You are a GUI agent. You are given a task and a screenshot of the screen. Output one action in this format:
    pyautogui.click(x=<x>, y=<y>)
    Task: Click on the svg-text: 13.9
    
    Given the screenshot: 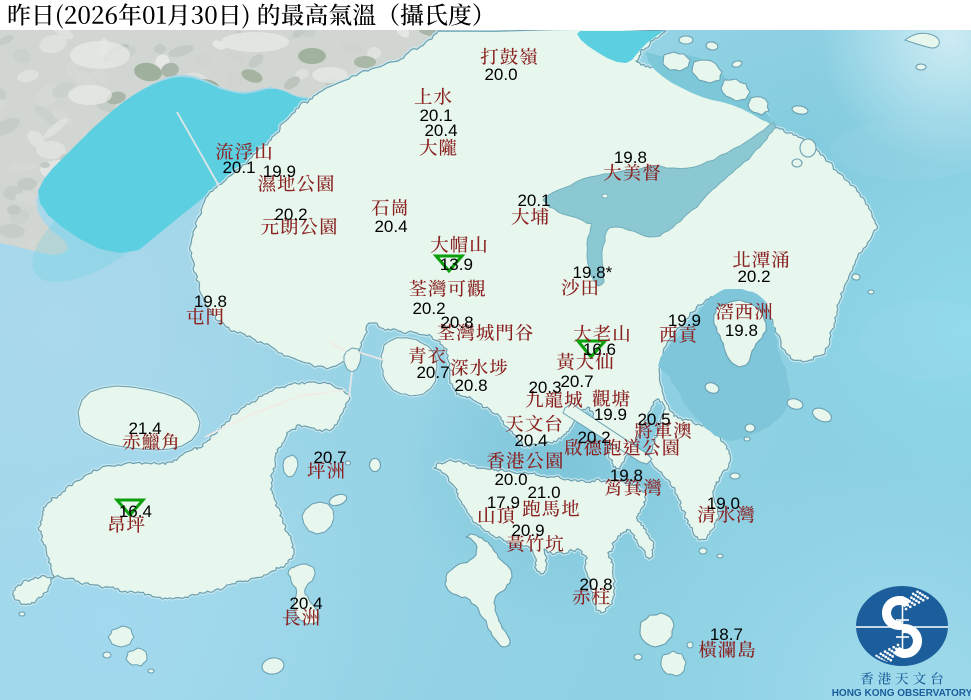 What is the action you would take?
    pyautogui.click(x=456, y=264)
    